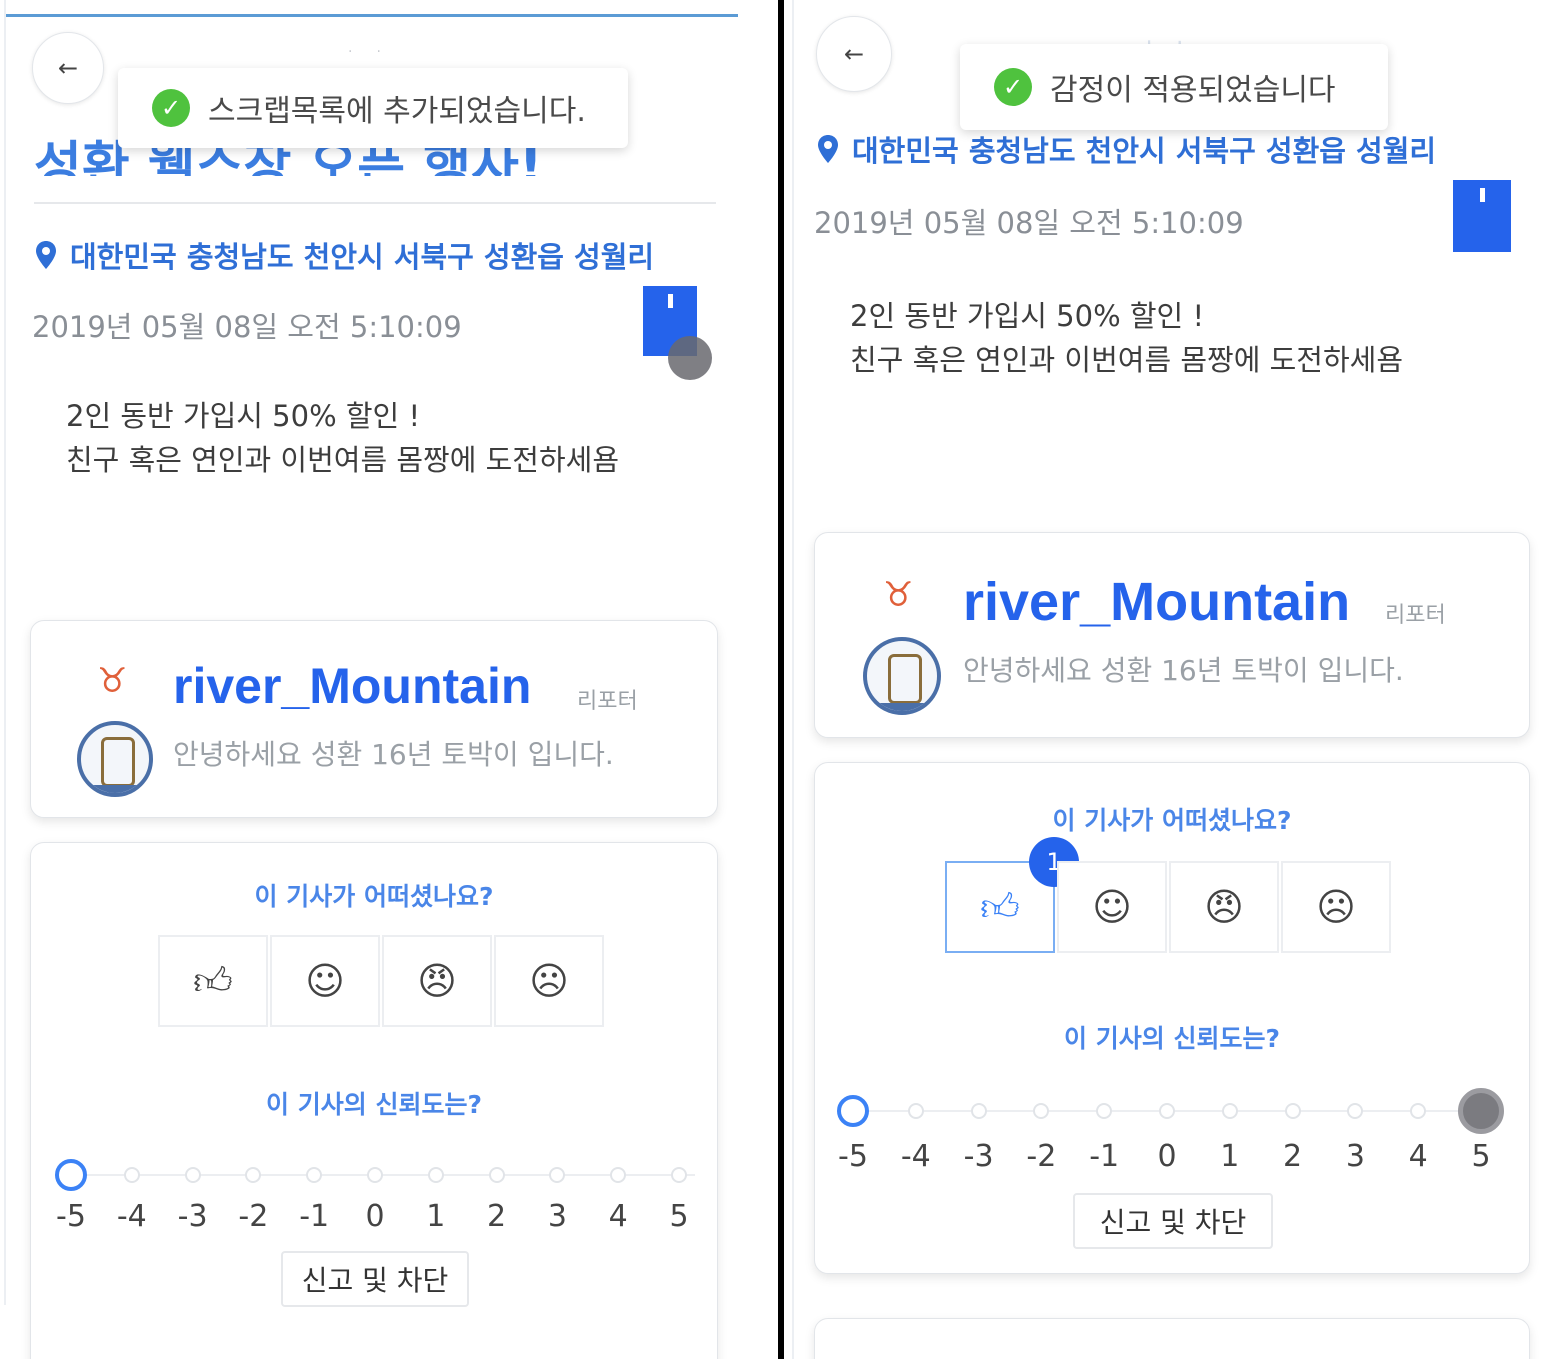 The image size is (1547, 1359). Describe the element at coordinates (1167, 1156) in the screenshot. I see `slider-tick-label: 0` at that location.